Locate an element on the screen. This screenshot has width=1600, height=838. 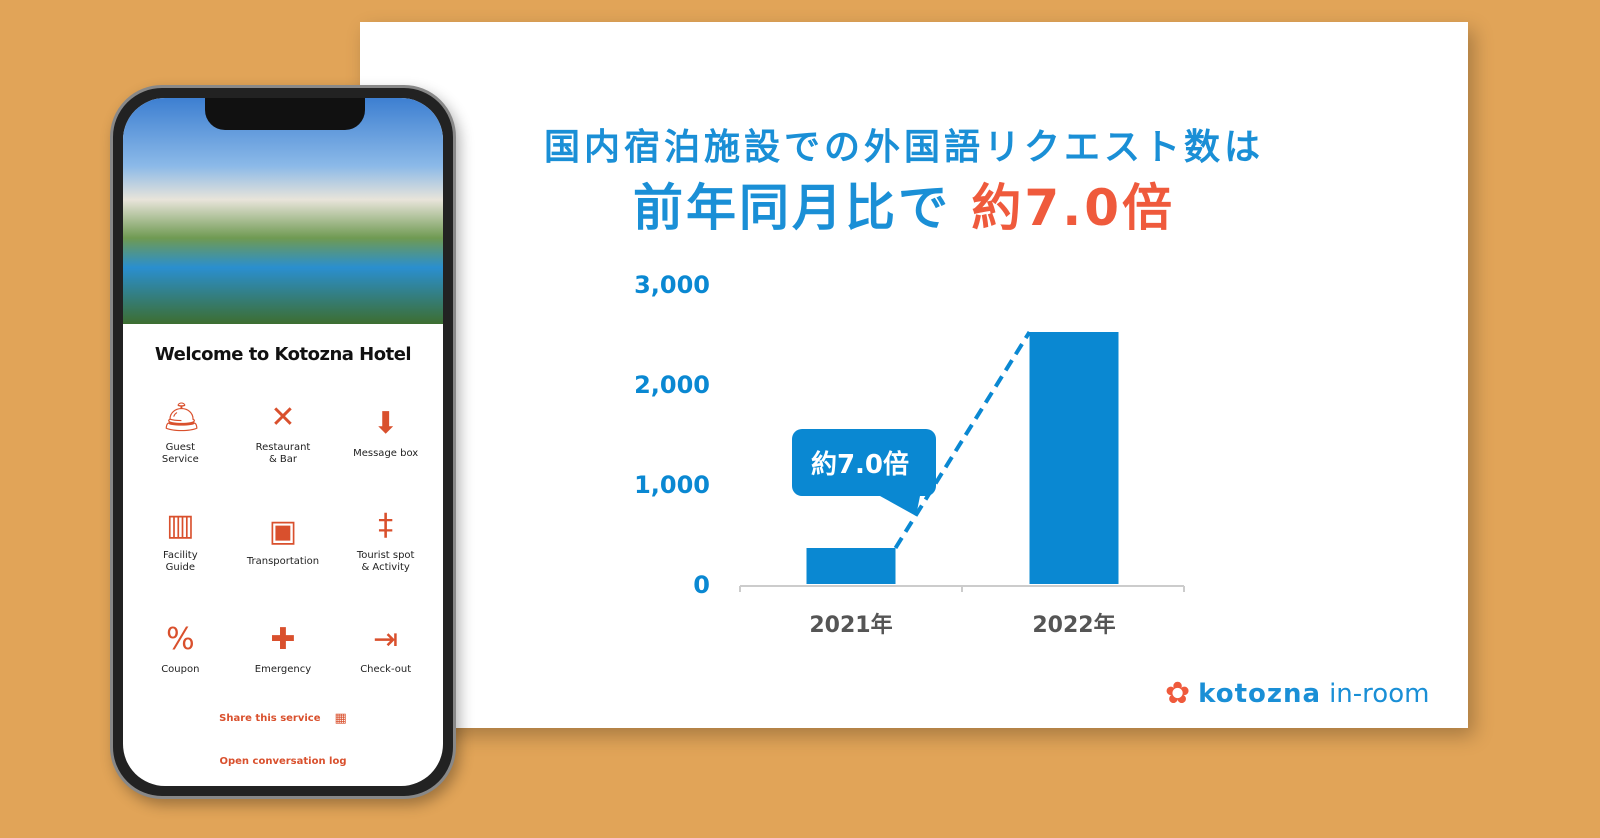
service-label: Emergency is located at coordinates (283, 669).